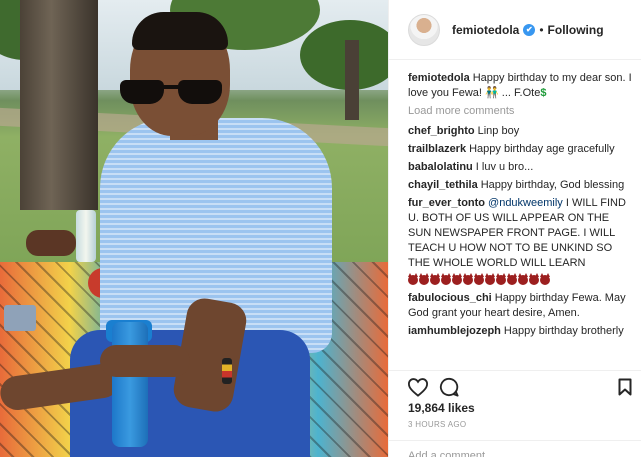 The height and width of the screenshot is (457, 641). I want to click on likes-count: 19,864 likes, so click(441, 408).